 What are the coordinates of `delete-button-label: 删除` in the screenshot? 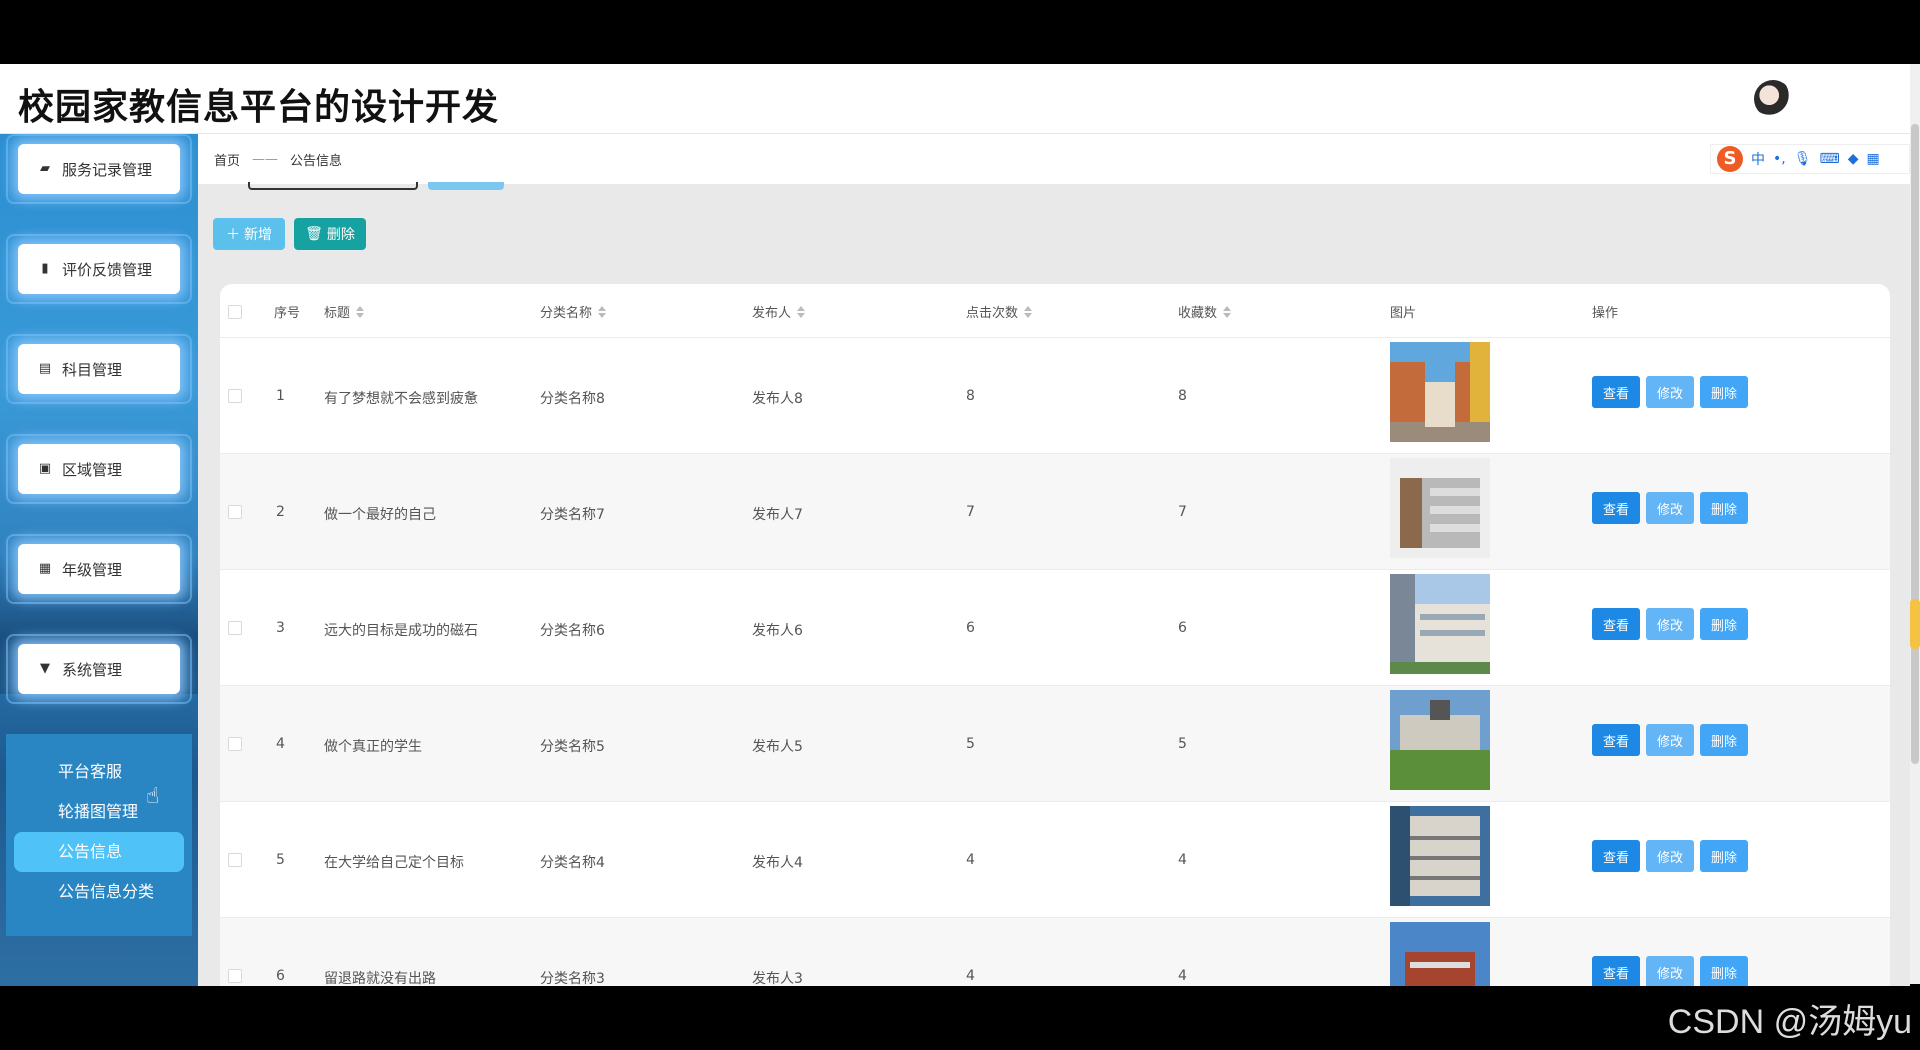 It's located at (340, 235).